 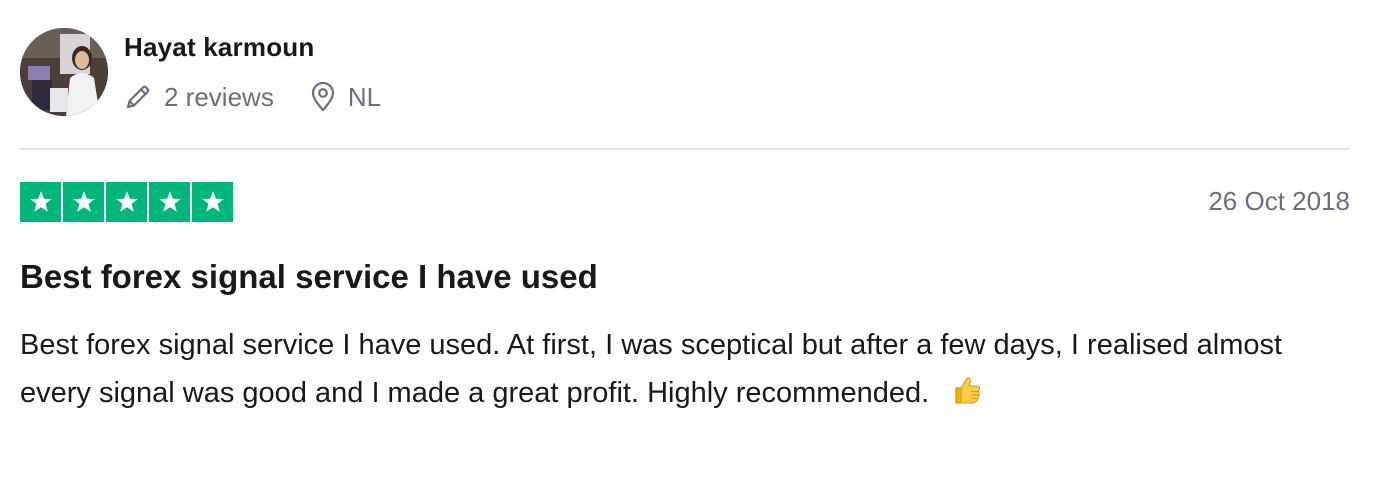 I want to click on avatar-photo, so click(x=64, y=72).